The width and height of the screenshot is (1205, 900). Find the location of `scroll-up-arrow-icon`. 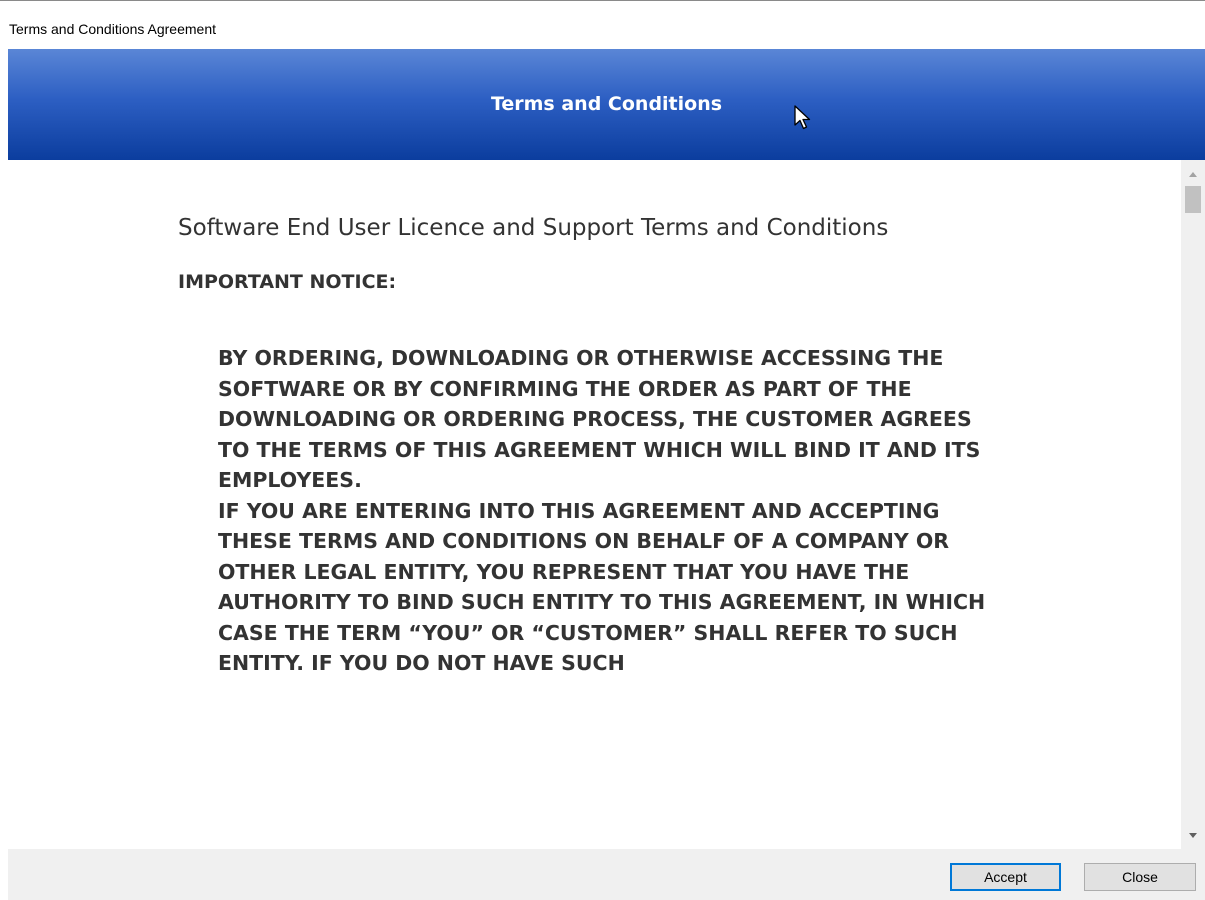

scroll-up-arrow-icon is located at coordinates (1193, 174).